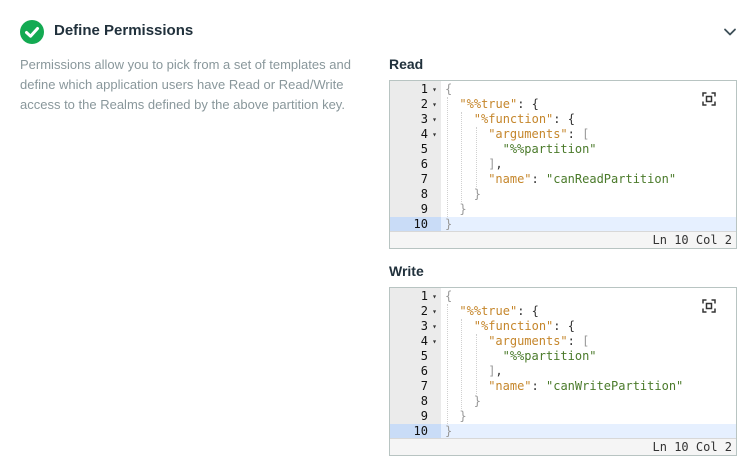 Image resolution: width=755 pixels, height=474 pixels. Describe the element at coordinates (730, 32) in the screenshot. I see `chevron-down-icon` at that location.